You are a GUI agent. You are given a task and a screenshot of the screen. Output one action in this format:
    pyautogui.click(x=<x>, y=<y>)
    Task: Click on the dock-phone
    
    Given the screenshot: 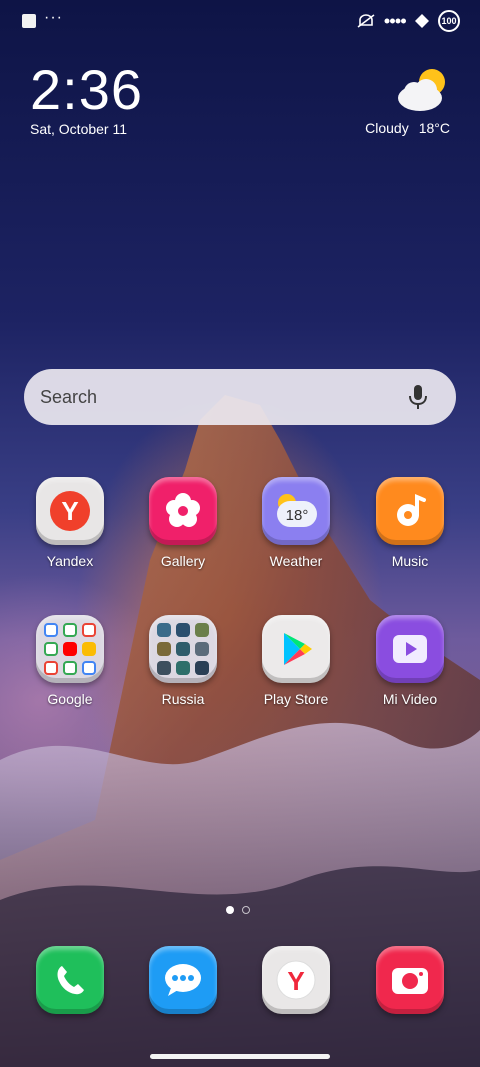 What is the action you would take?
    pyautogui.click(x=70, y=980)
    